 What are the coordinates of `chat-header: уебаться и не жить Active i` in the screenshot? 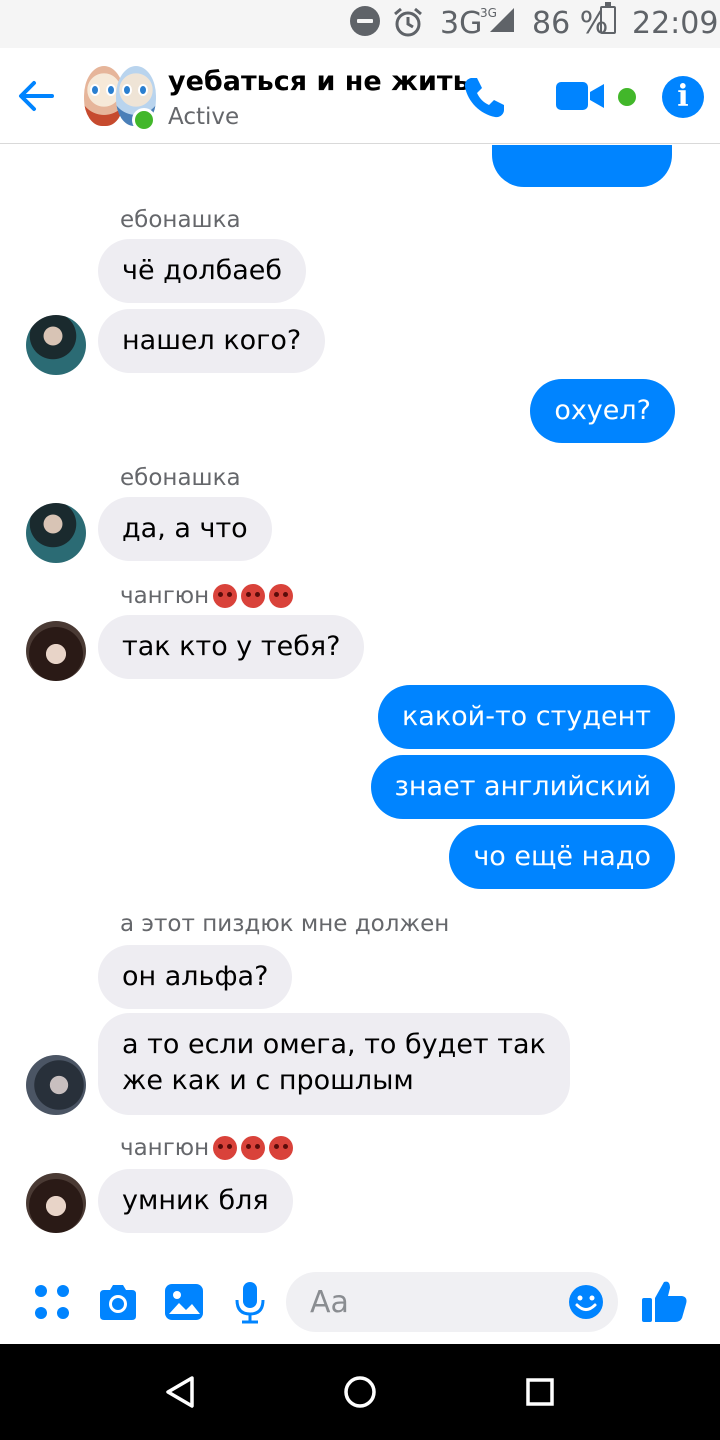 It's located at (360, 96).